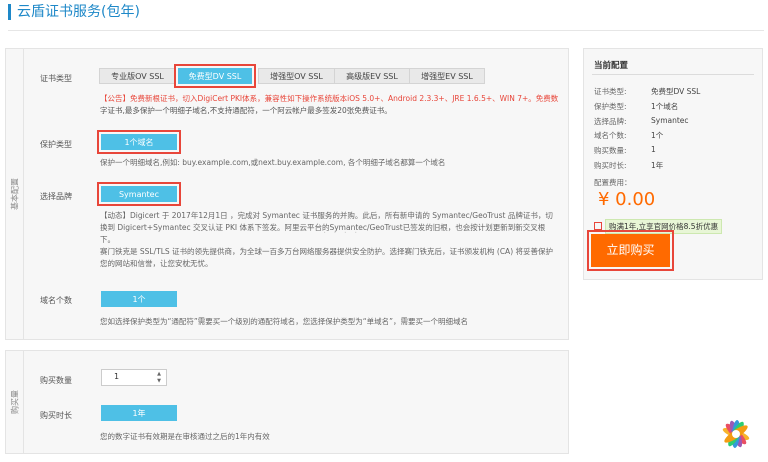  Describe the element at coordinates (610, 135) in the screenshot. I see `summary-key: 域名个数:` at that location.